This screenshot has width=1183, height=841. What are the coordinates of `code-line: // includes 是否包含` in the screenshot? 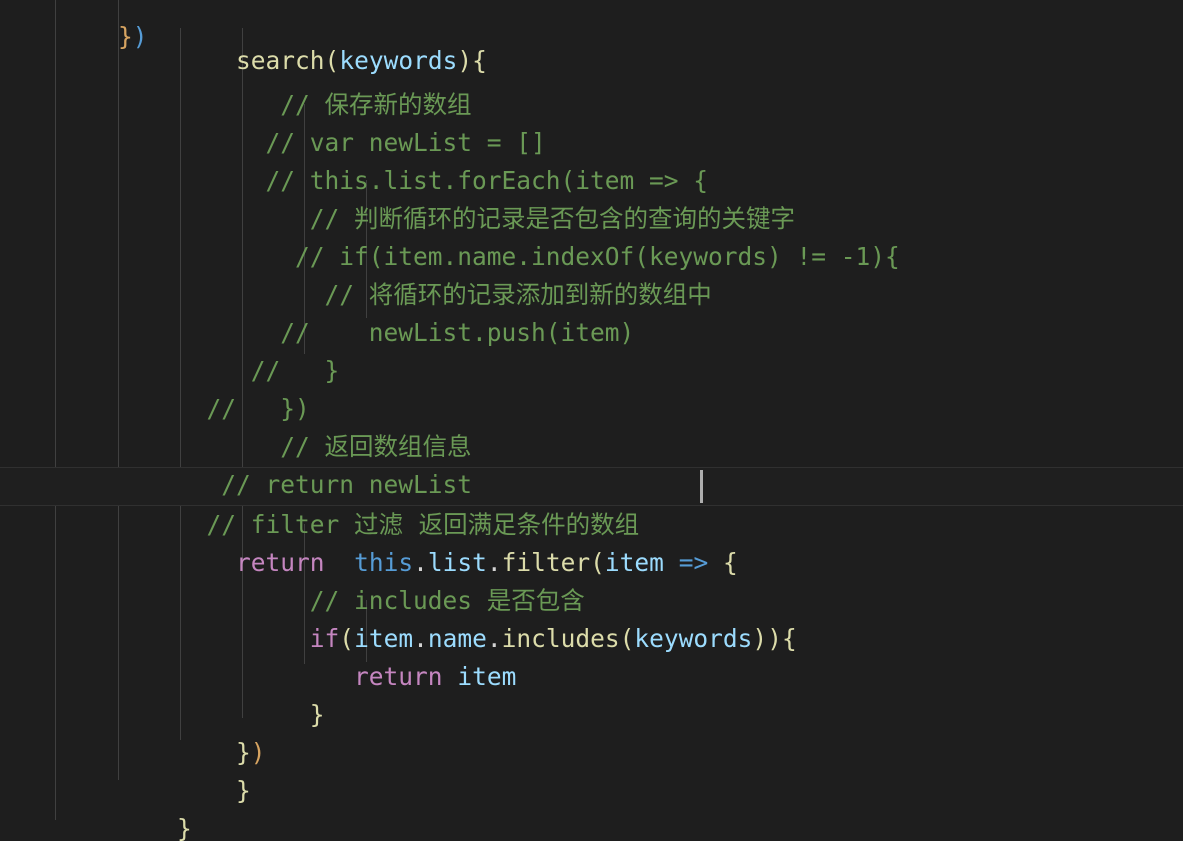 It's located at (591, 579).